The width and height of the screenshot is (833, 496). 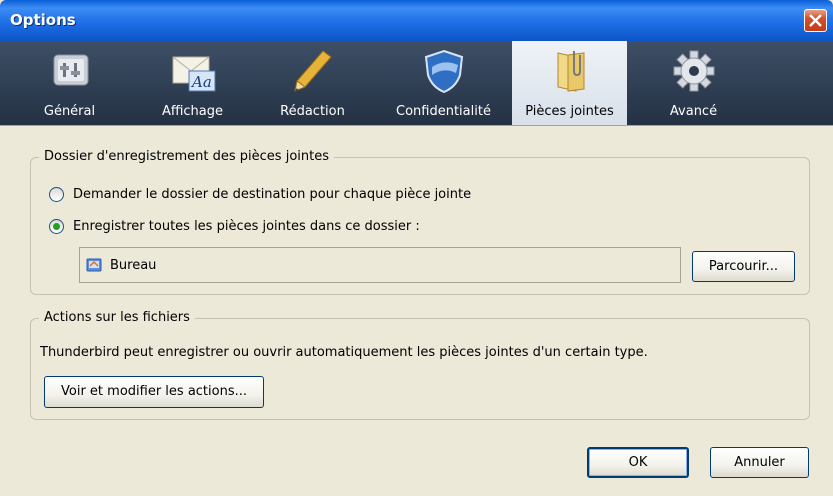 I want to click on tab-compose-label: Rédaction, so click(x=312, y=111).